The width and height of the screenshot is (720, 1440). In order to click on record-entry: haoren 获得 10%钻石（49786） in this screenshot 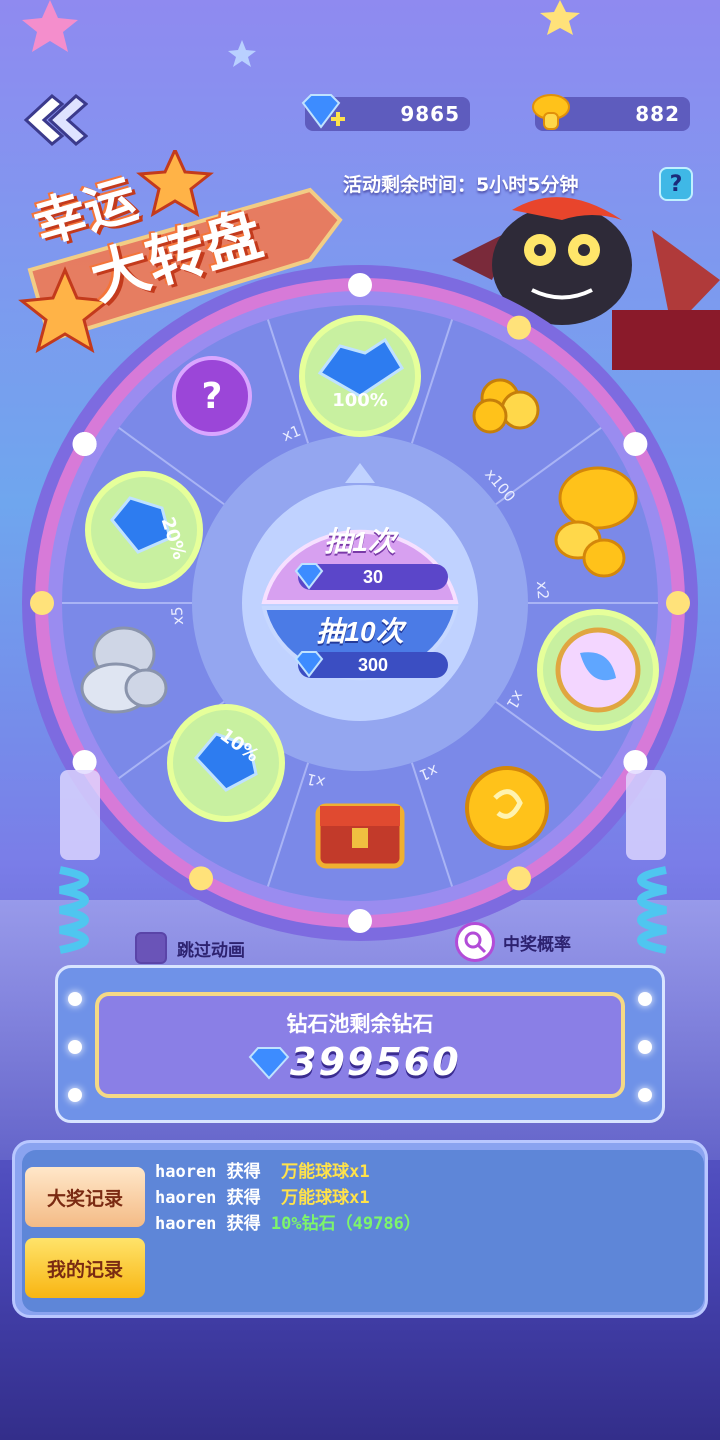, I will do `click(288, 1221)`.